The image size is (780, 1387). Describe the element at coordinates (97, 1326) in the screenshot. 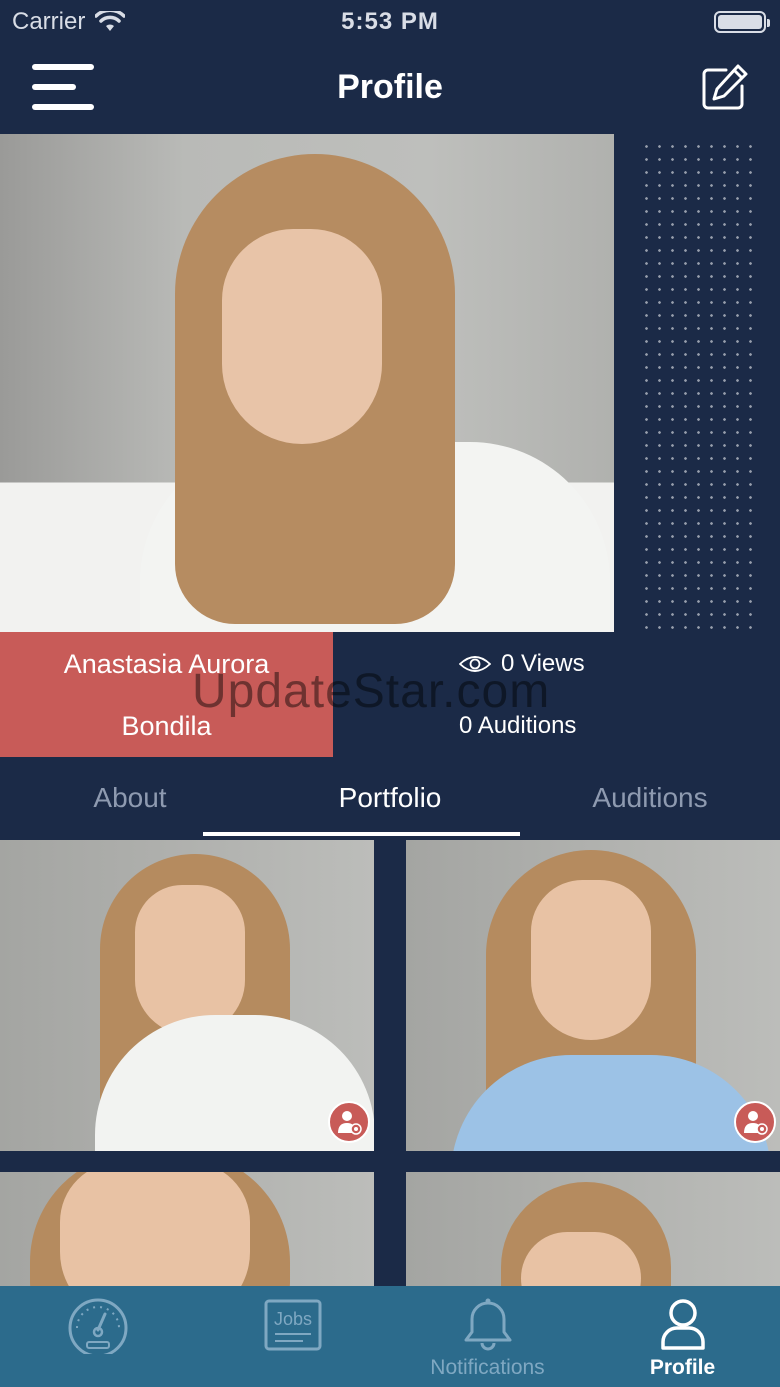

I see `speedometer-icon` at that location.